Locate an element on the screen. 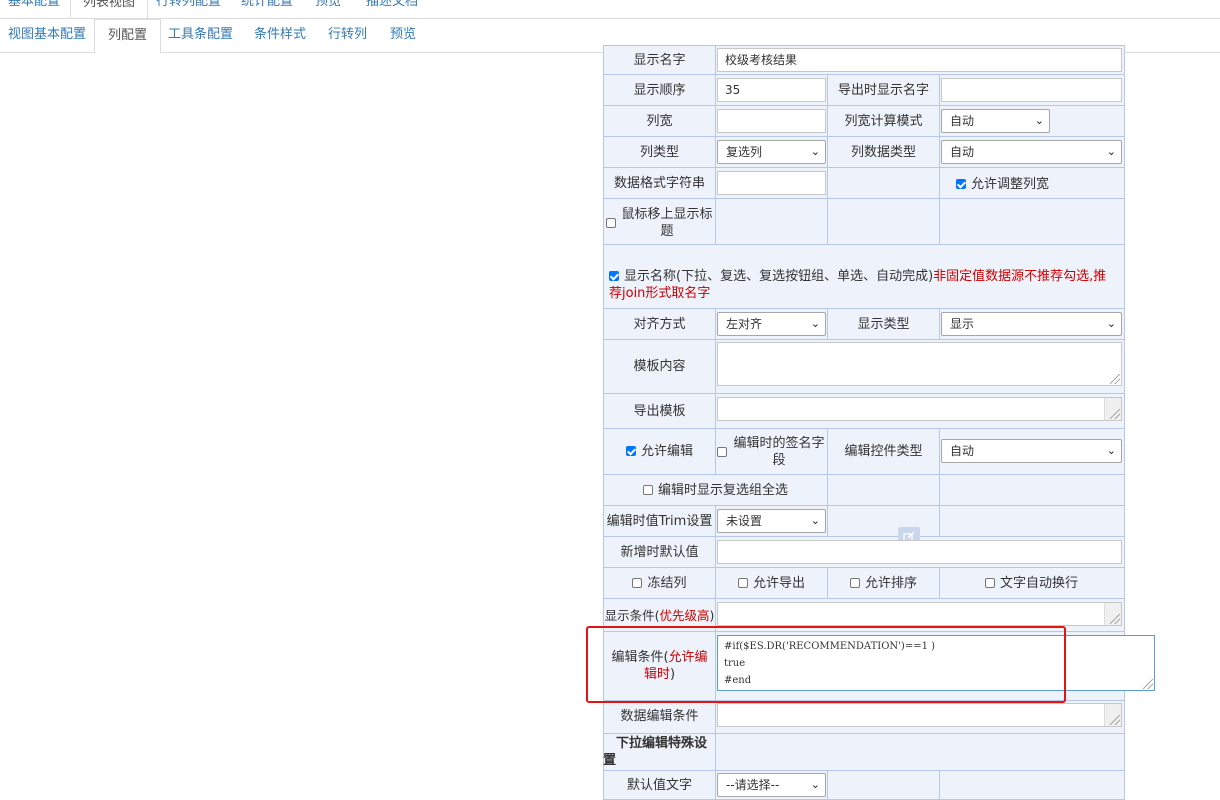 Image resolution: width=1220 pixels, height=800 pixels. export-name-label: 导出时显示名字 is located at coordinates (883, 90).